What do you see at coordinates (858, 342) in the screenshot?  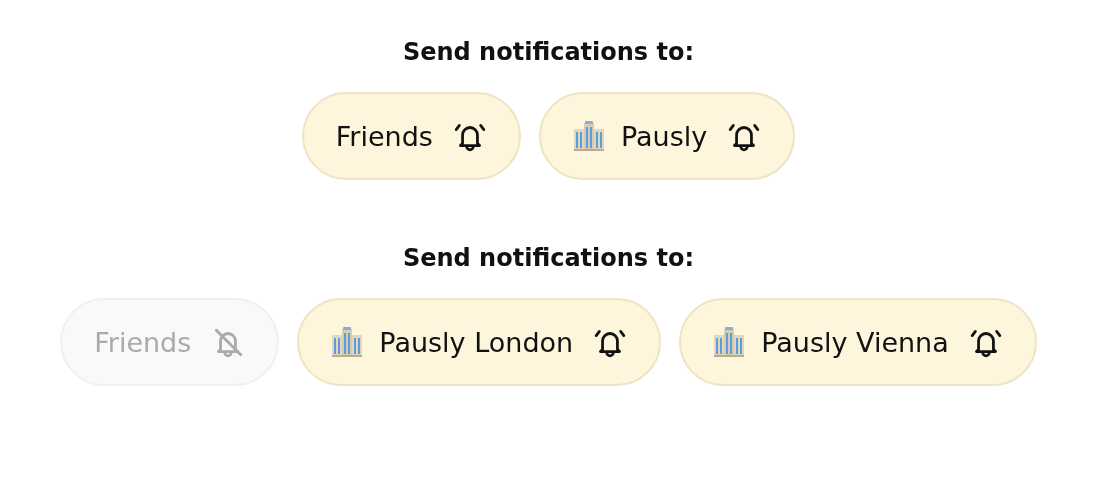 I see `recipient-toggle: Pausly Vienna` at bounding box center [858, 342].